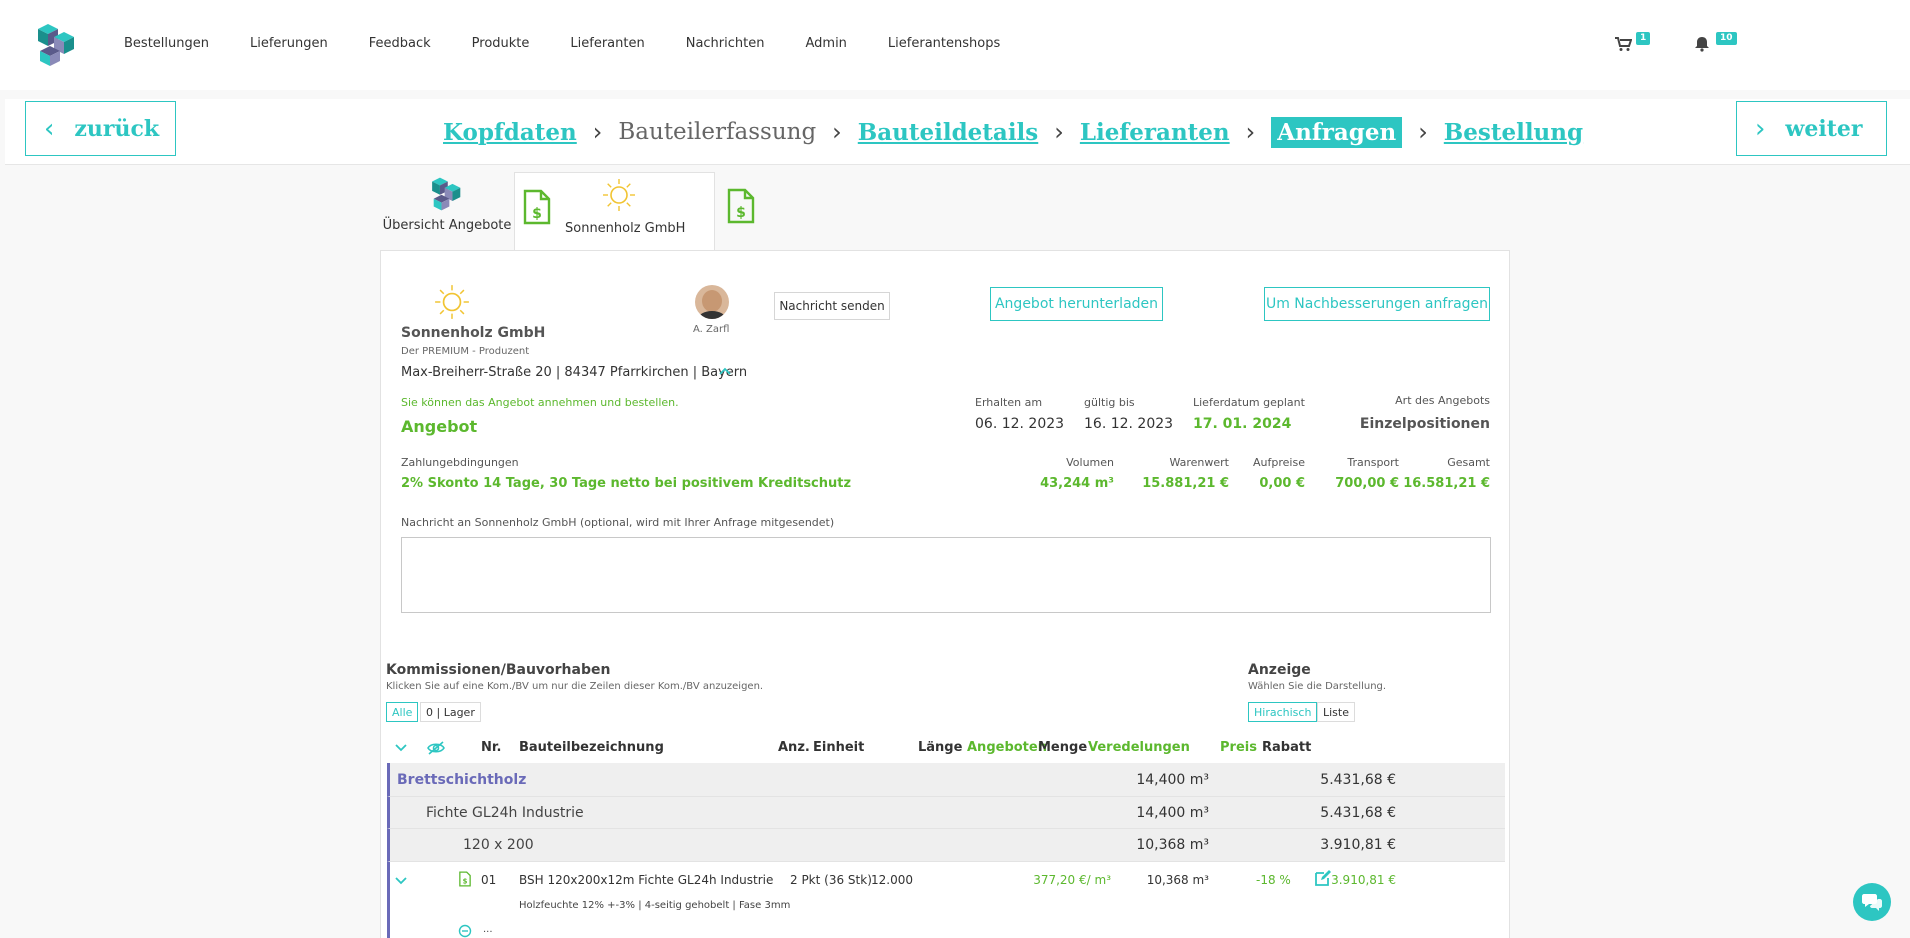 This screenshot has height=938, width=1910. What do you see at coordinates (1279, 462) in the screenshot?
I see `surcharge-label: Aufpreise` at bounding box center [1279, 462].